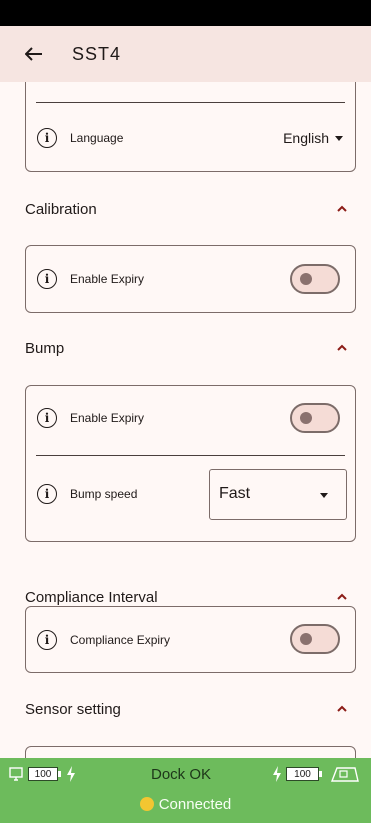 The width and height of the screenshot is (371, 823). What do you see at coordinates (120, 639) in the screenshot?
I see `compliance-expiry-label: Compliance Expiry` at bounding box center [120, 639].